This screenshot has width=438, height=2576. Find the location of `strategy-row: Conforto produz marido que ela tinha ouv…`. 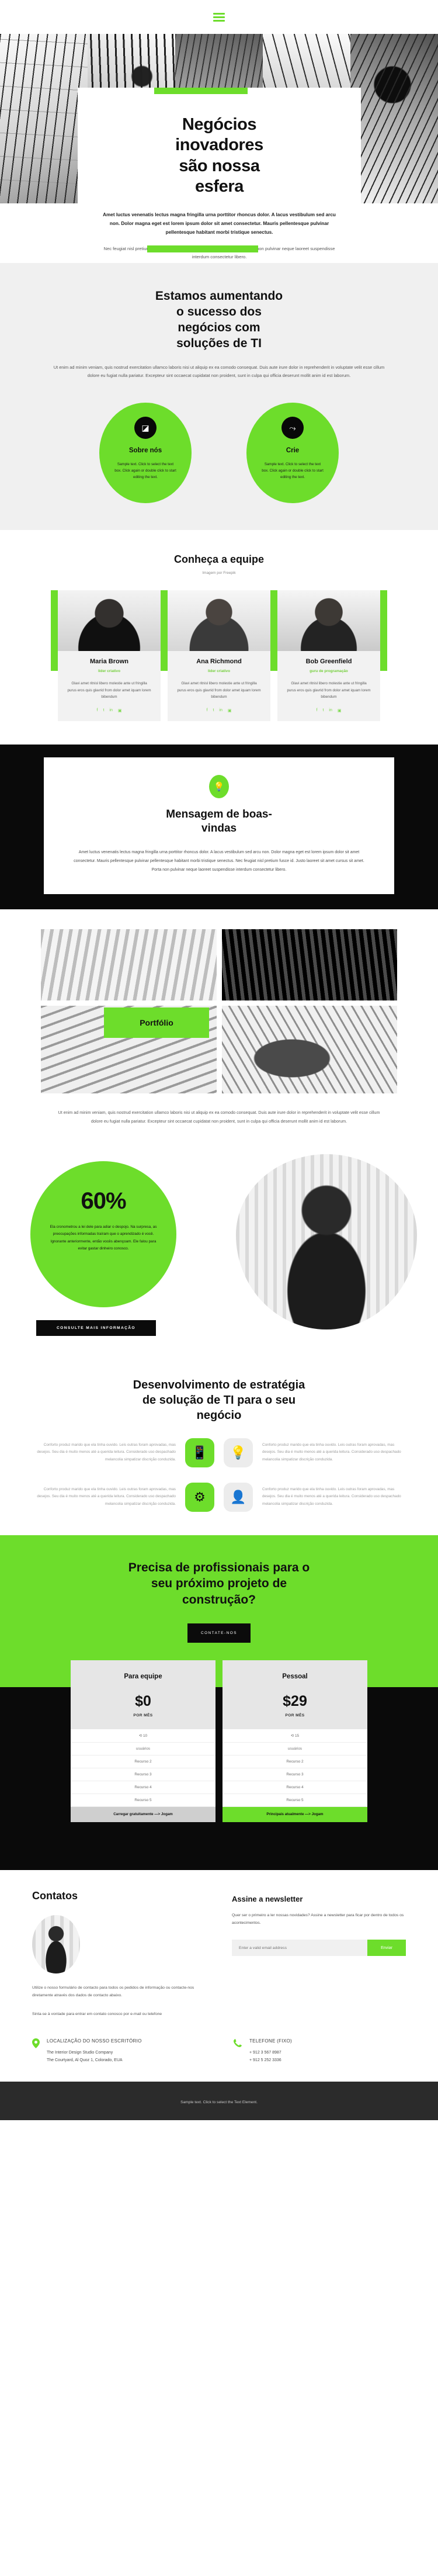

strategy-row: Conforto produz marido que ela tinha ouv… is located at coordinates (219, 1452).